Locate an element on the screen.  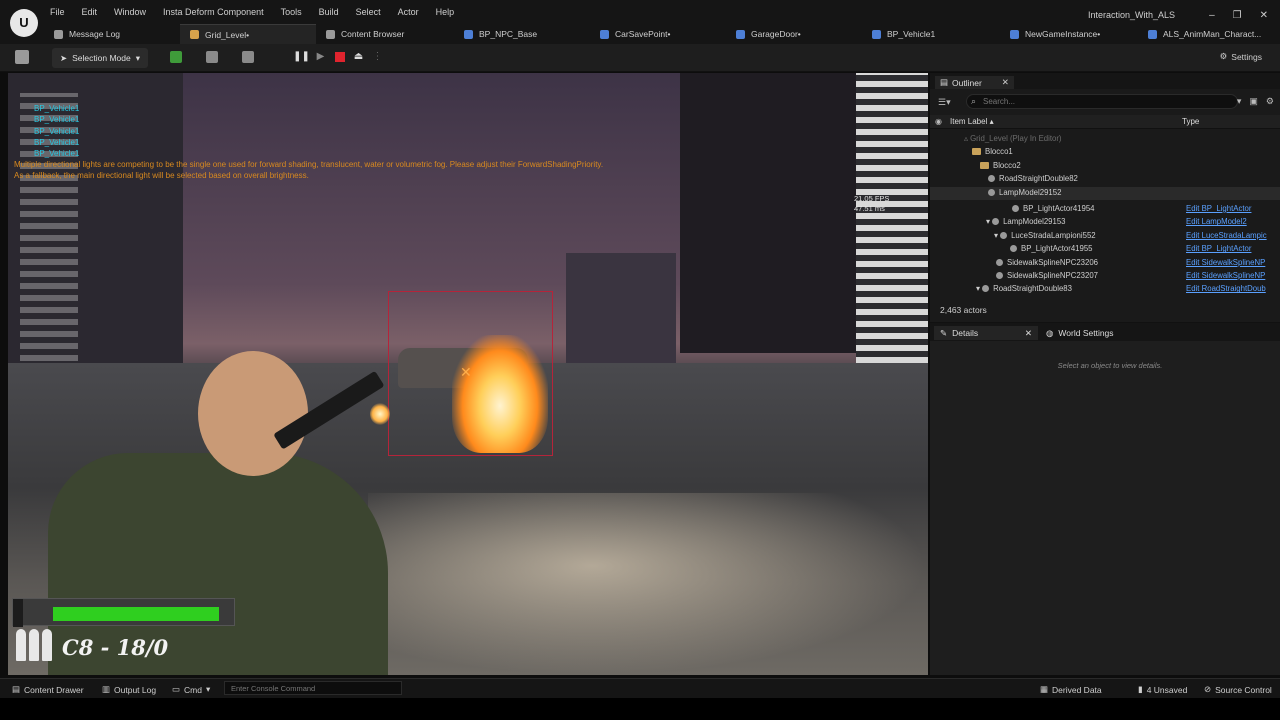
menu-insta-deform: Insta Deform Component is located at coordinates (213, 12).